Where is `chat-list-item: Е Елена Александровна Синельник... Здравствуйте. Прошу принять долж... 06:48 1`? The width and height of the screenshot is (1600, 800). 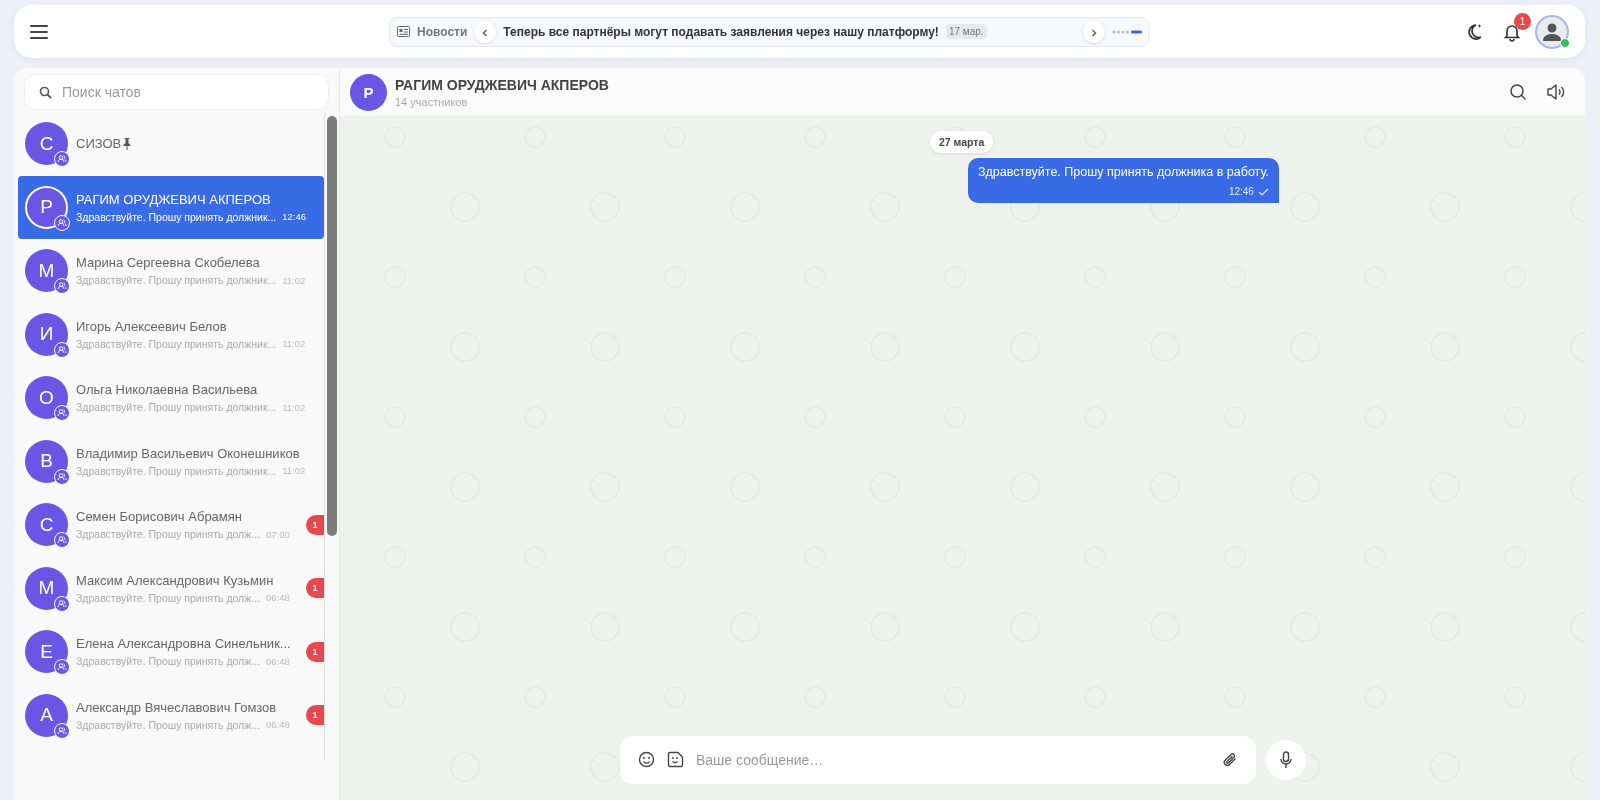
chat-list-item: Е Елена Александровна Синельник... Здравствуйте. Прошу принять долж... 06:48 1 is located at coordinates (171, 652).